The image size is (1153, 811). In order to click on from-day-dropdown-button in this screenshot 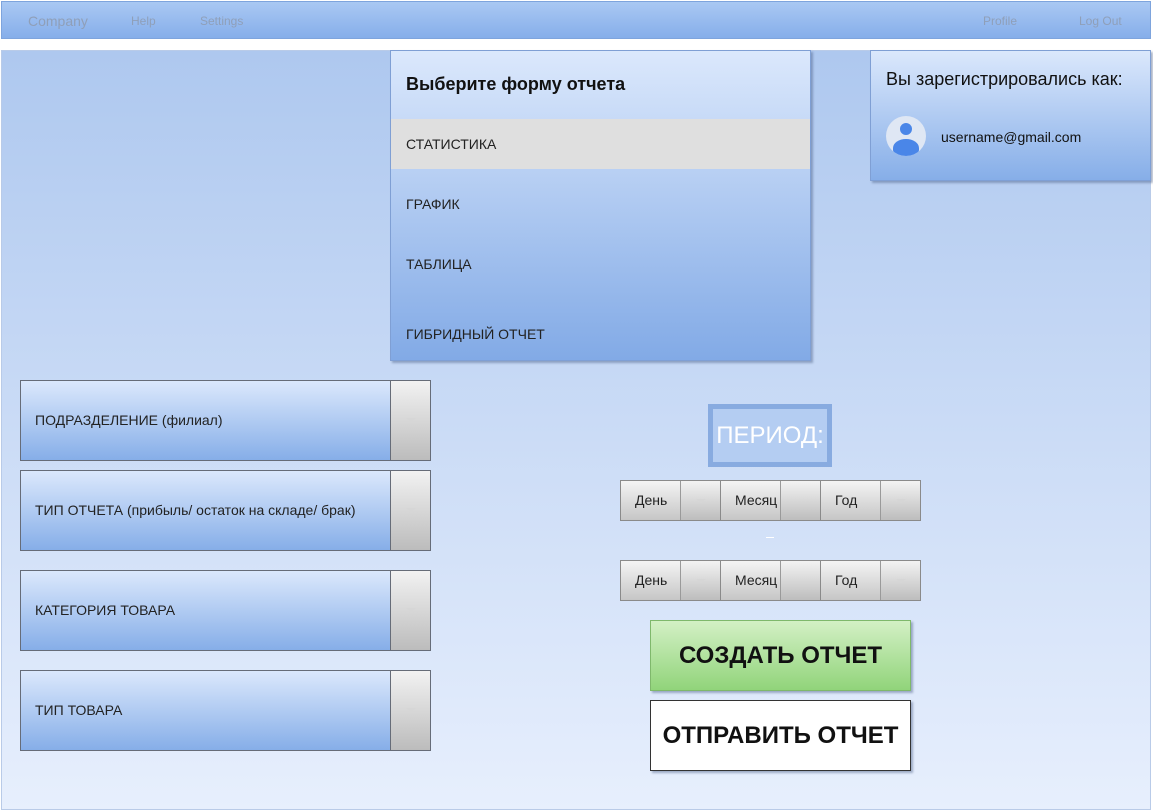, I will do `click(700, 500)`.